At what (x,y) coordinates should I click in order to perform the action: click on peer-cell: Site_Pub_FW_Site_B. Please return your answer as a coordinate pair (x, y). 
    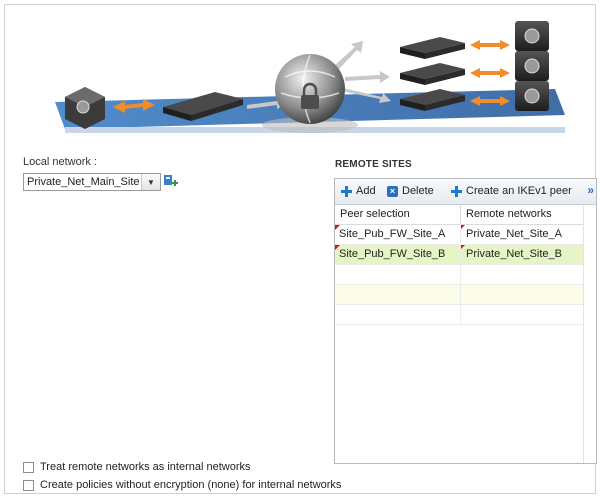
    Looking at the image, I should click on (392, 254).